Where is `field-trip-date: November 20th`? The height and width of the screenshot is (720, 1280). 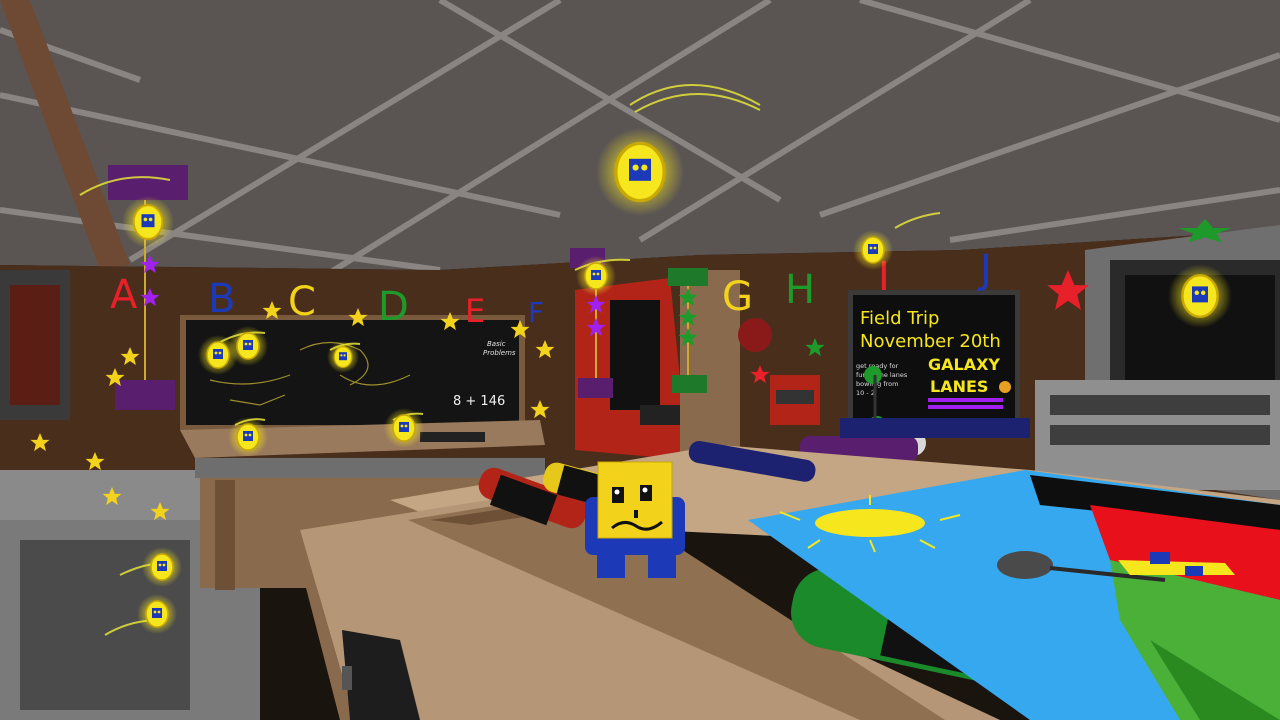 field-trip-date: November 20th is located at coordinates (930, 341).